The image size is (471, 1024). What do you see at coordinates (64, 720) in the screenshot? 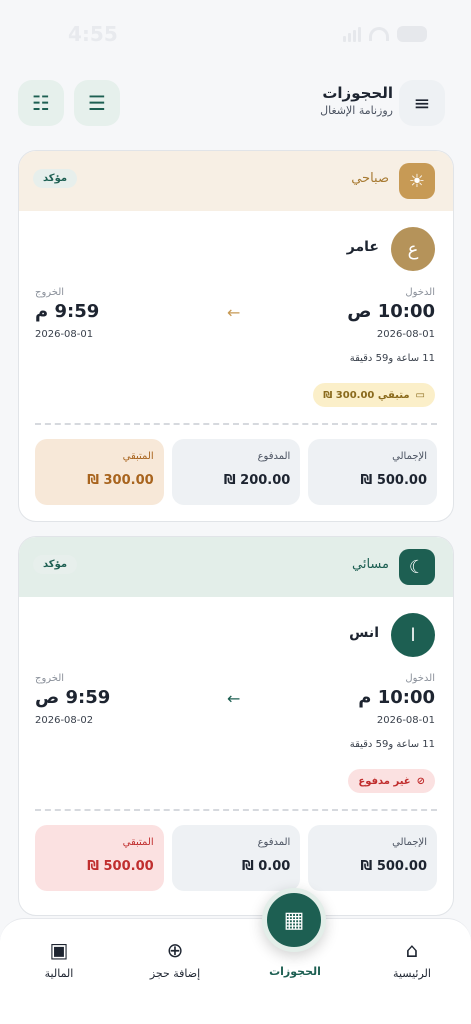
I see `checkout-date: 2026-08-02` at bounding box center [64, 720].